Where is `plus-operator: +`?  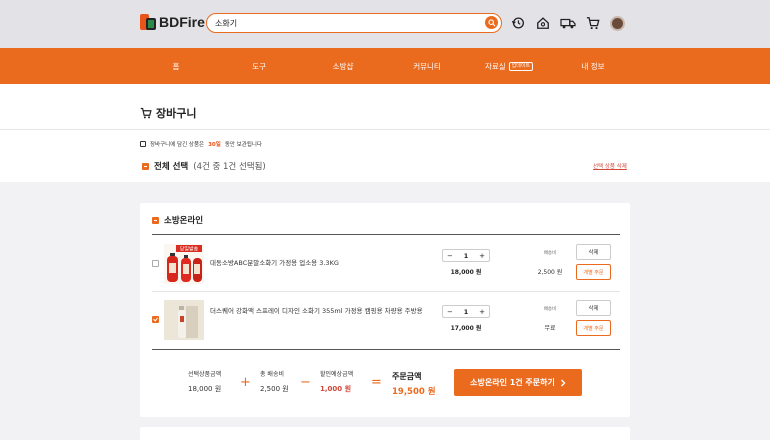 plus-operator: + is located at coordinates (245, 382).